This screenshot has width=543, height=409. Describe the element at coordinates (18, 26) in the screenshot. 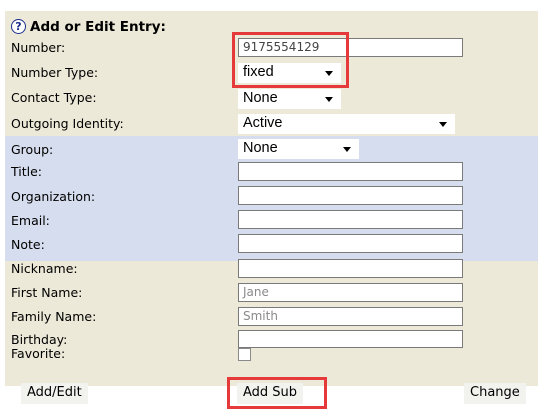

I see `help-icon: ?` at that location.